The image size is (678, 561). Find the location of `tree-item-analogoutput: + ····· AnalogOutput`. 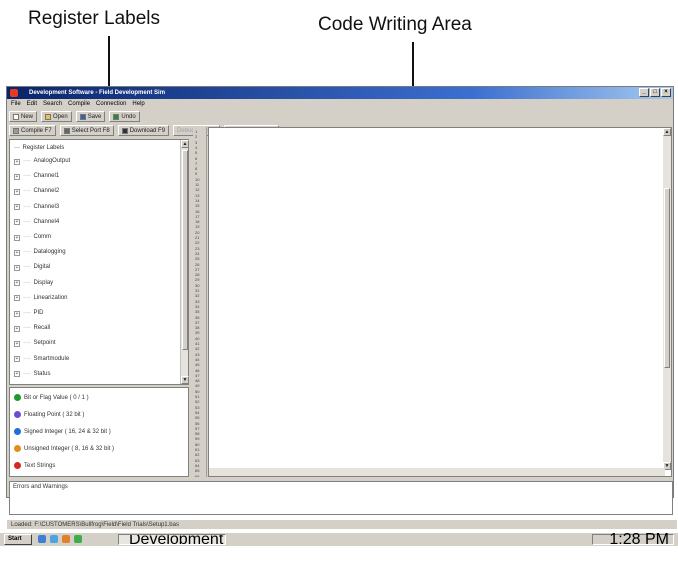

tree-item-analogoutput: + ····· AnalogOutput is located at coordinates (42, 161).